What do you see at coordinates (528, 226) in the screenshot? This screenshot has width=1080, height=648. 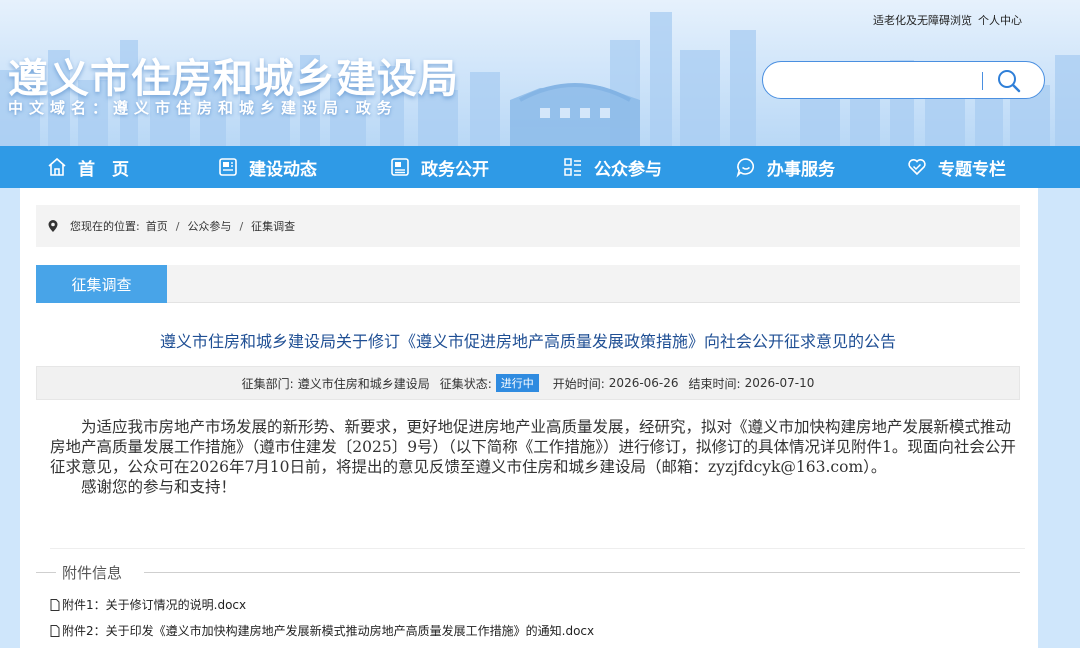 I see `breadcrumb: 您现在的位置: 首页 / 公众参与 / 征集调查` at bounding box center [528, 226].